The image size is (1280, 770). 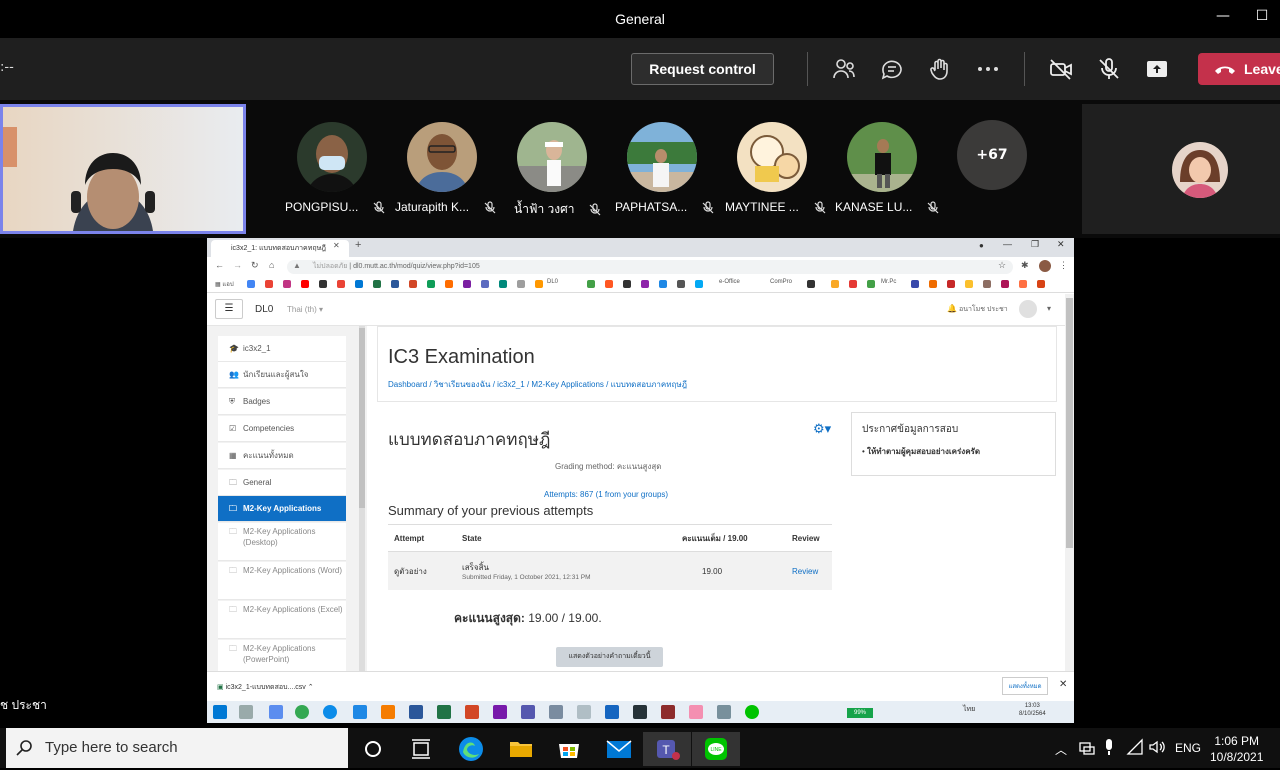 I want to click on nav-item: 🗀 M2-Key Applications (Desktop), so click(x=282, y=542).